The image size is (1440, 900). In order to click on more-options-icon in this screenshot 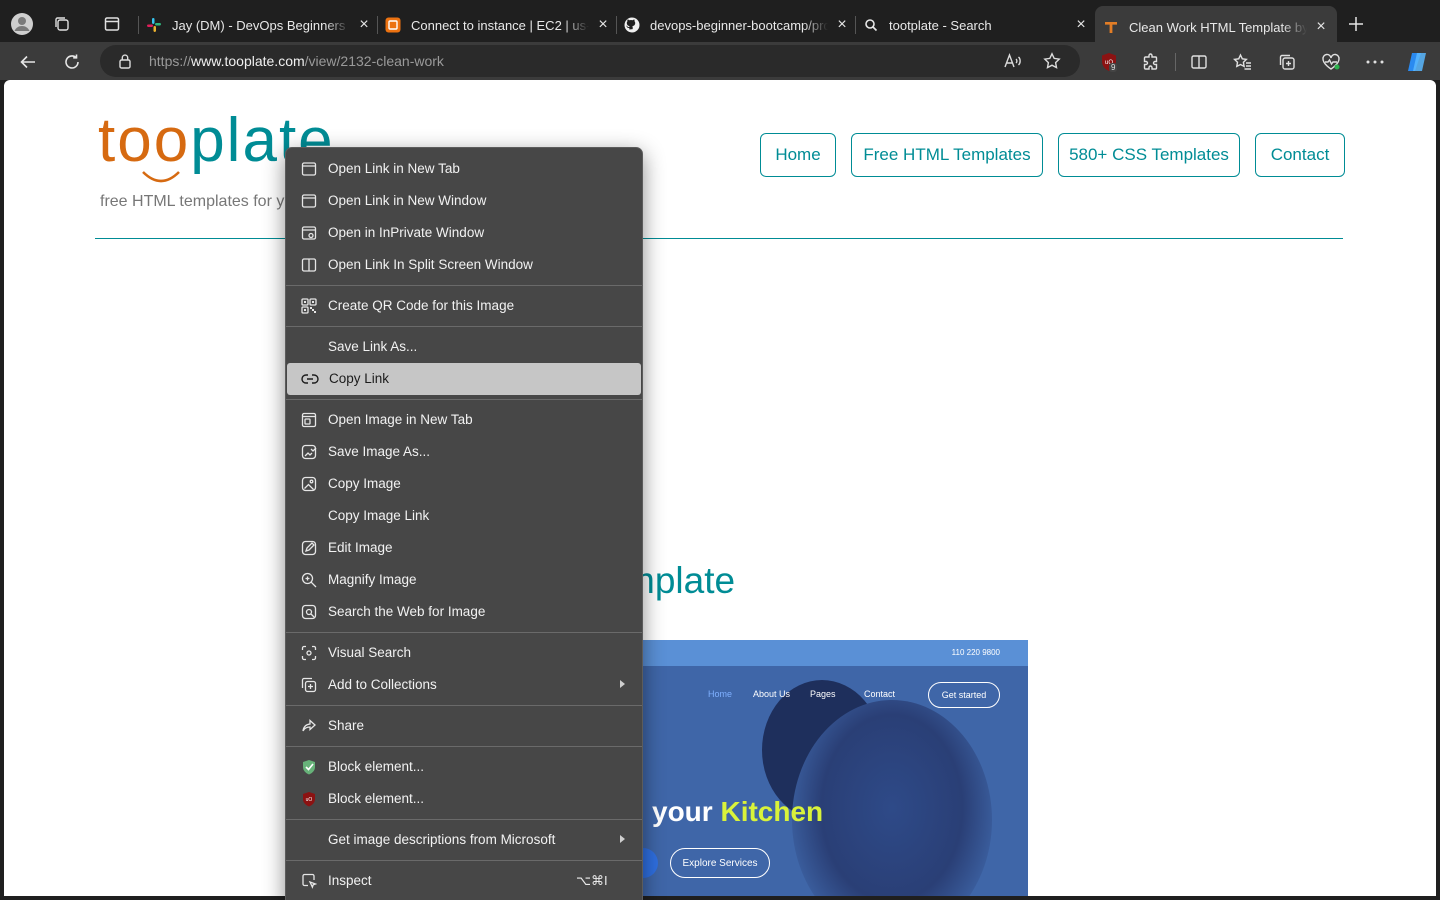, I will do `click(1375, 62)`.